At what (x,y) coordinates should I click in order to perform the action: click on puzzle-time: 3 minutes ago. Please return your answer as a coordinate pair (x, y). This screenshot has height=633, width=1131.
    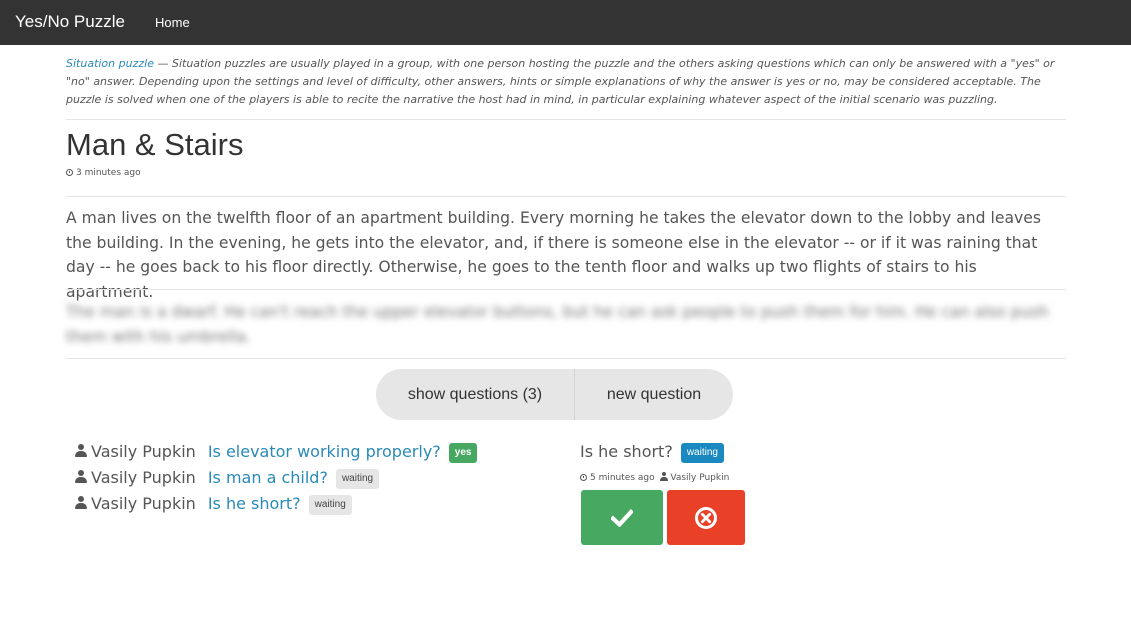
    Looking at the image, I should click on (108, 173).